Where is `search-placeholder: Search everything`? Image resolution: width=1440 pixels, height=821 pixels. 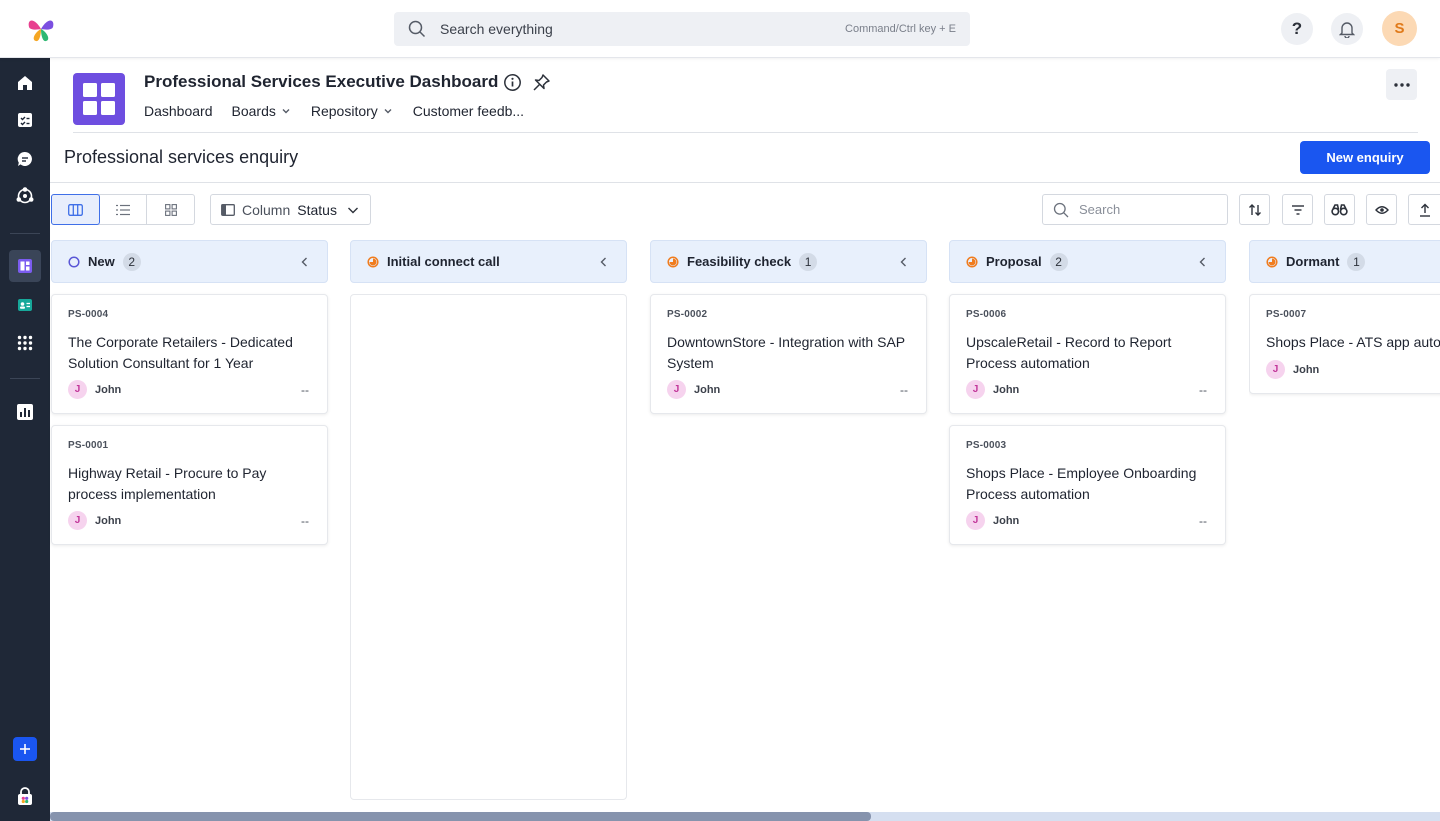
search-placeholder: Search everything is located at coordinates (496, 29).